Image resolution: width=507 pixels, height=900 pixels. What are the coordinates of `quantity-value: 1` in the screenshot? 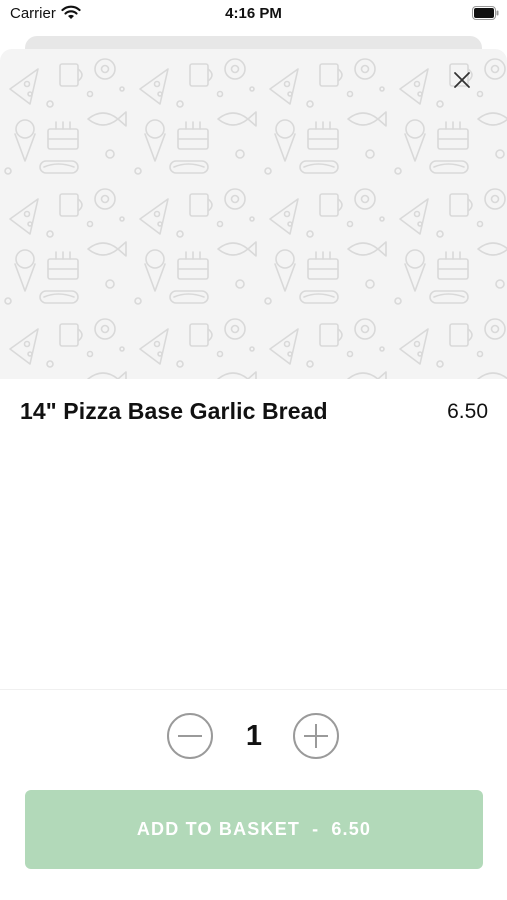 It's located at (254, 736).